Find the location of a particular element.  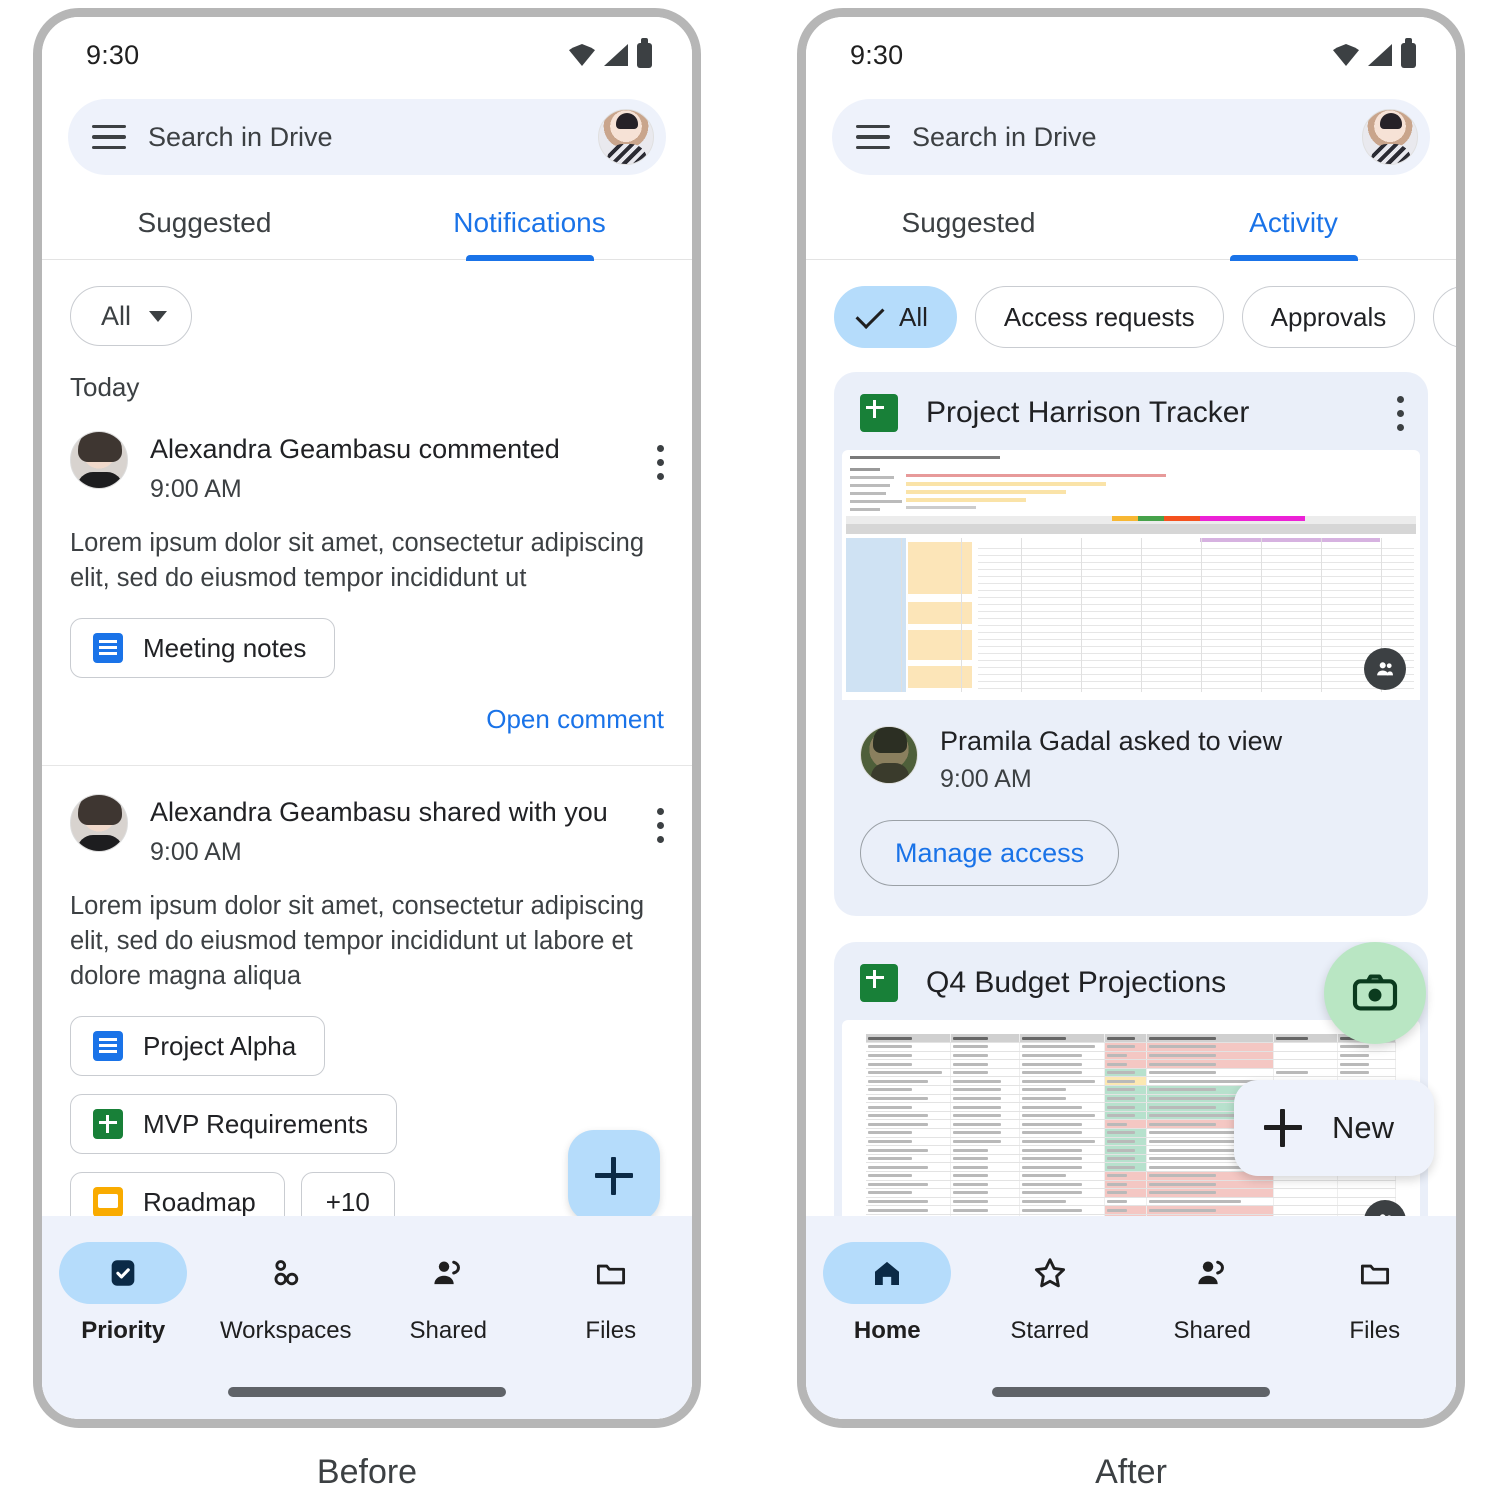

bottom-nav-before: Priority Workspaces Shared Files is located at coordinates (367, 1317).